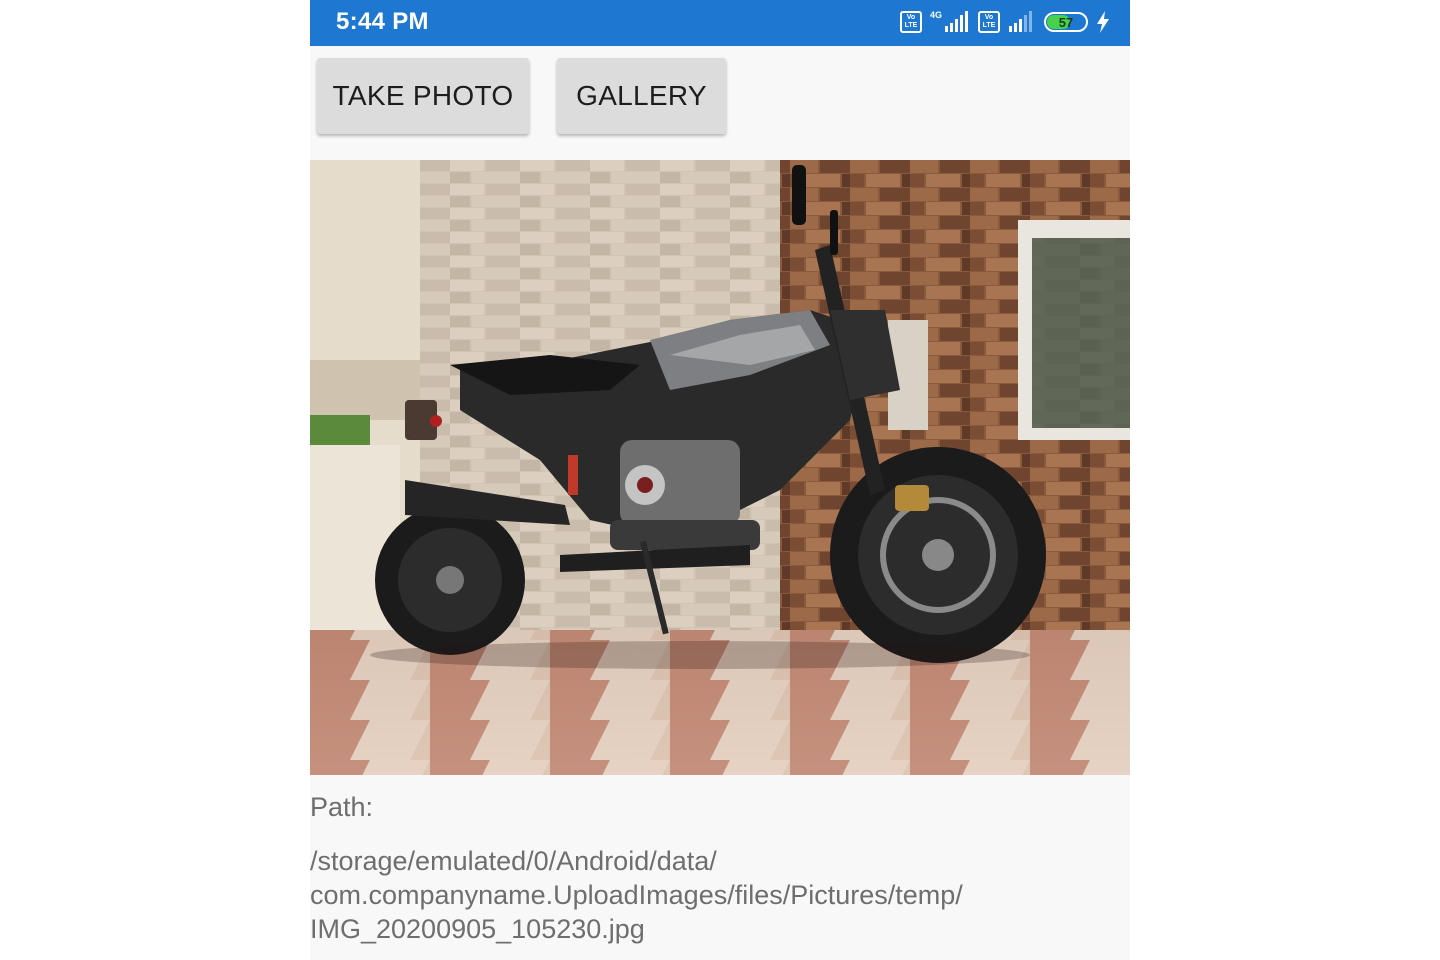 The width and height of the screenshot is (1440, 960). Describe the element at coordinates (477, 929) in the screenshot. I see `path-line-3: IMG_20200905_105230.jpg` at that location.